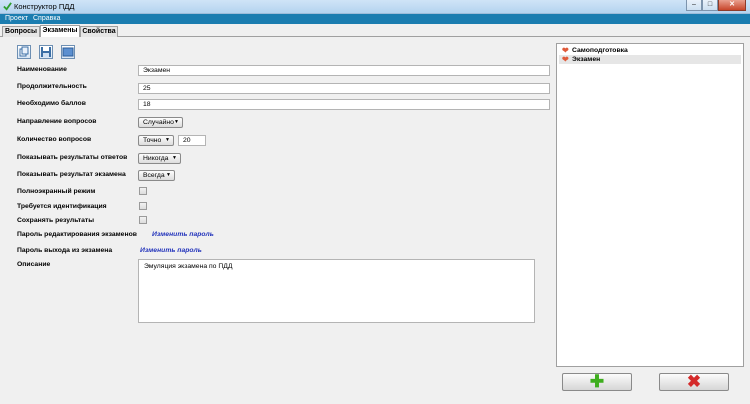  Describe the element at coordinates (156, 158) in the screenshot. I see `answers-value: Никогда` at that location.